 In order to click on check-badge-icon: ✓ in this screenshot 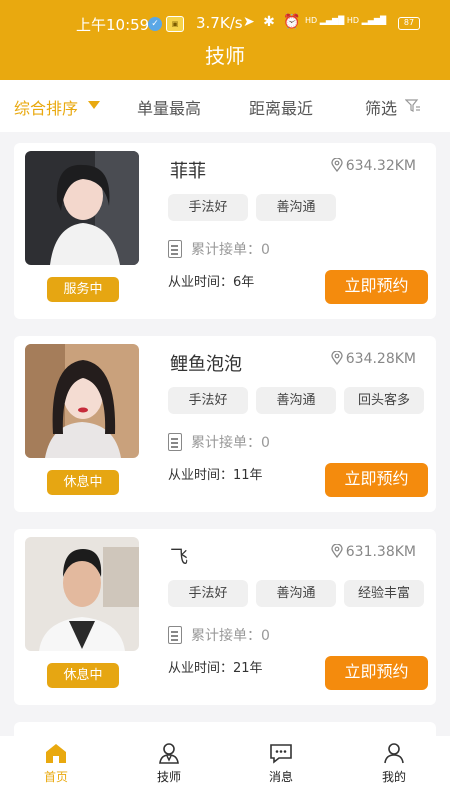, I will do `click(155, 24)`.